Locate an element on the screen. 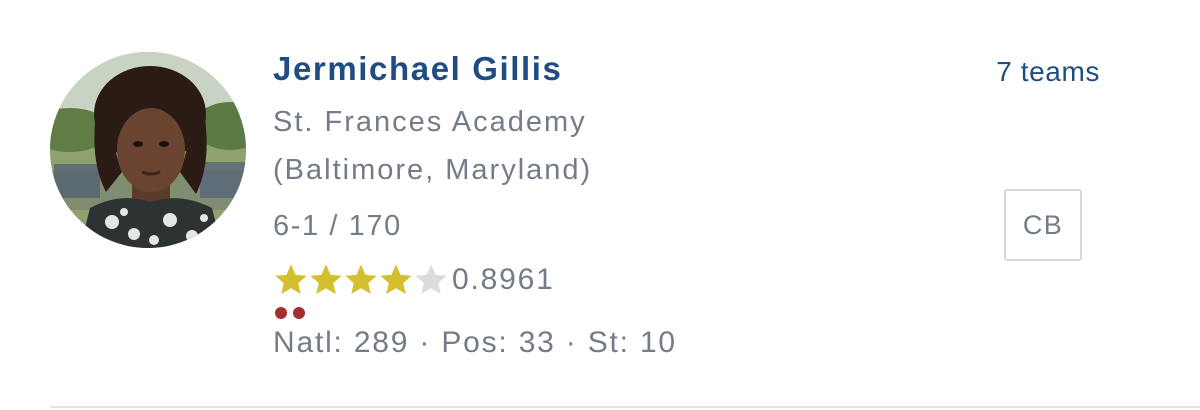 The width and height of the screenshot is (1200, 410). player-location: (Baltimore, Maryland) is located at coordinates (433, 170).